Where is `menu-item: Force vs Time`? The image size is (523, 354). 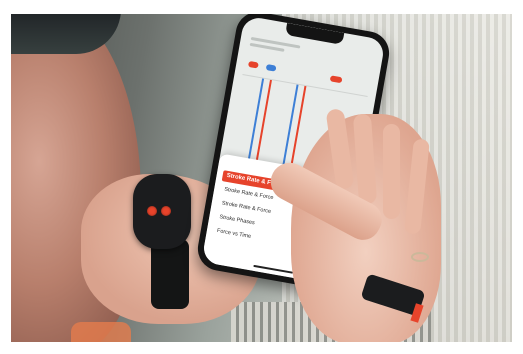 menu-item: Force vs Time is located at coordinates (233, 234).